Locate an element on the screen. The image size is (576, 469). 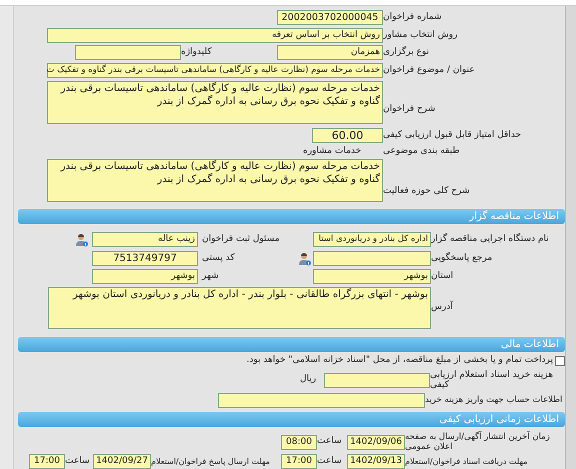
field-label: نام دستگاه اجرایی مناقصه گزار is located at coordinates (490, 239).